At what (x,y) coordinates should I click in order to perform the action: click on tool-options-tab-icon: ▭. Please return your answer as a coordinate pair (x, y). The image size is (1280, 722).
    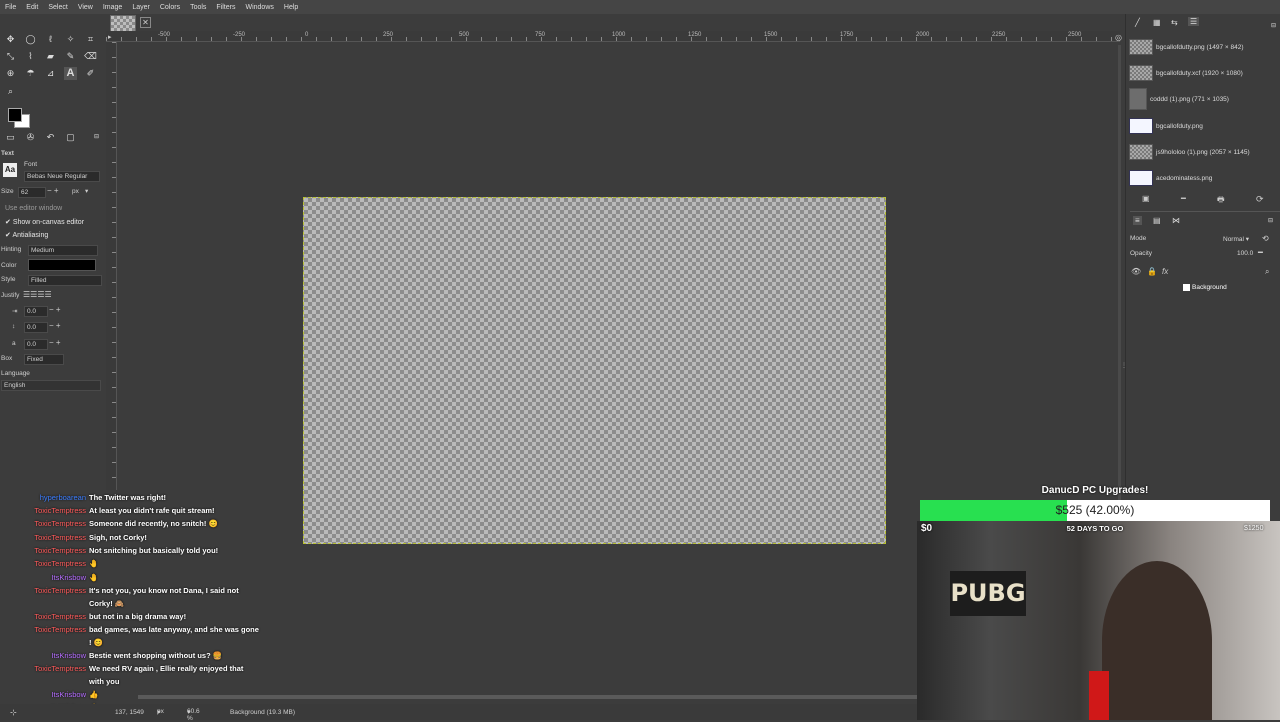
    Looking at the image, I should click on (10, 137).